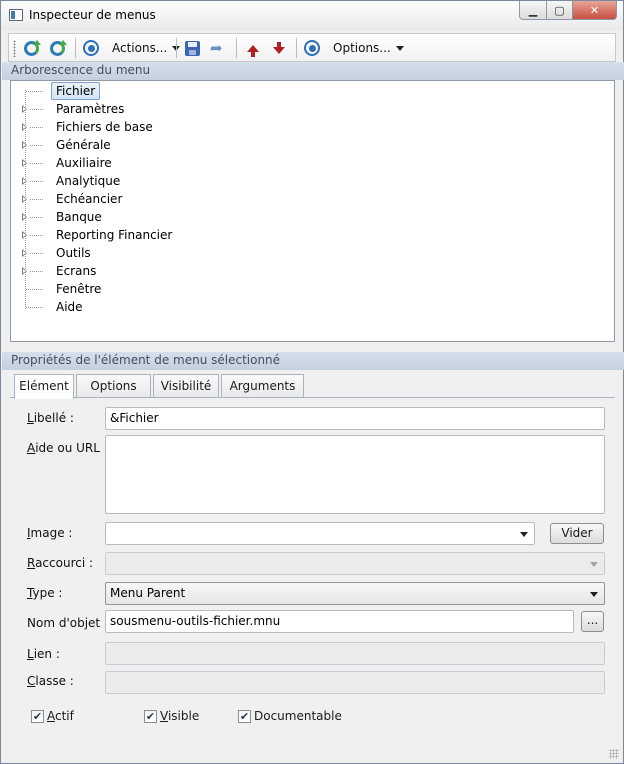 The image size is (624, 764). Describe the element at coordinates (355, 563) in the screenshot. I see `raccourci-combobox` at that location.